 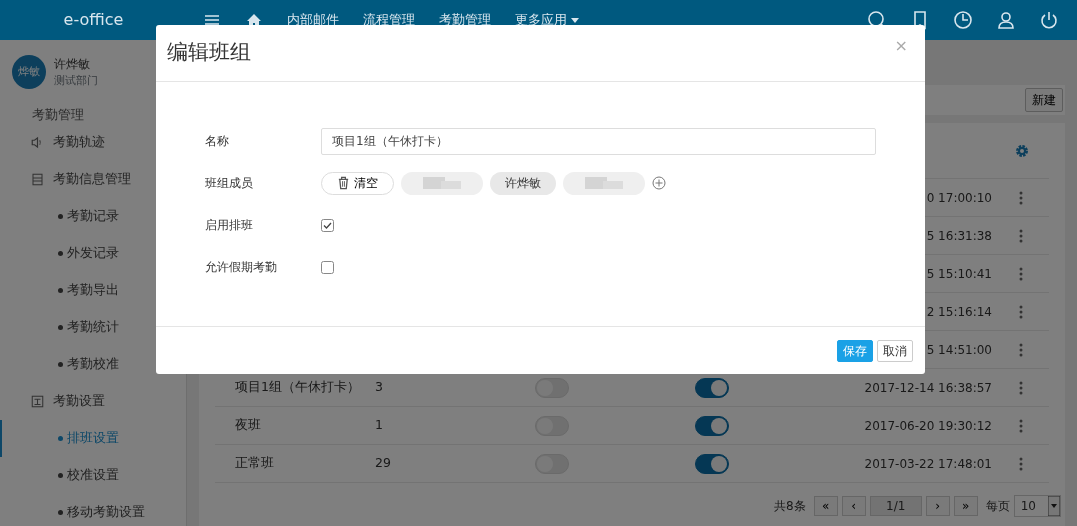 I want to click on sidebar-item: 考勤信息管理, so click(x=93, y=180).